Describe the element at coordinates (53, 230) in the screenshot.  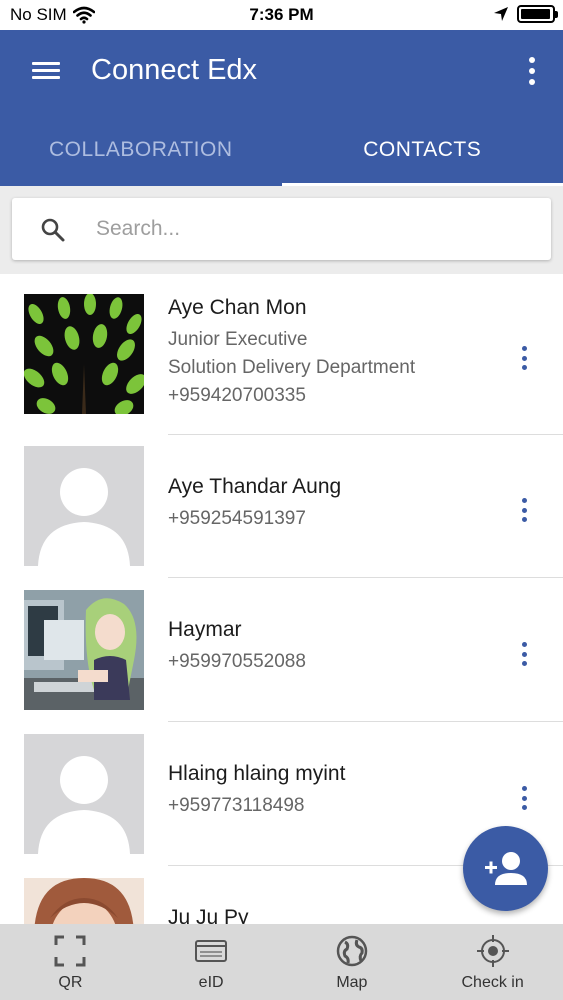
I see `search-icon` at that location.